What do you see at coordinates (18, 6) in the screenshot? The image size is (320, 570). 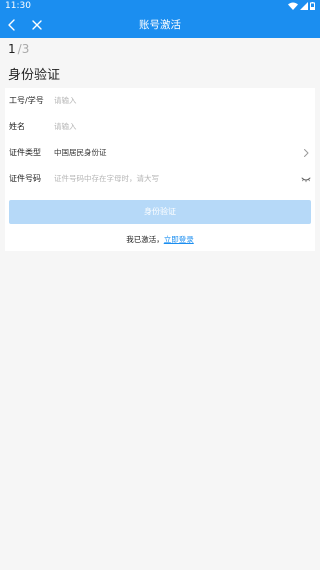 I see `status-time: 11:30` at bounding box center [18, 6].